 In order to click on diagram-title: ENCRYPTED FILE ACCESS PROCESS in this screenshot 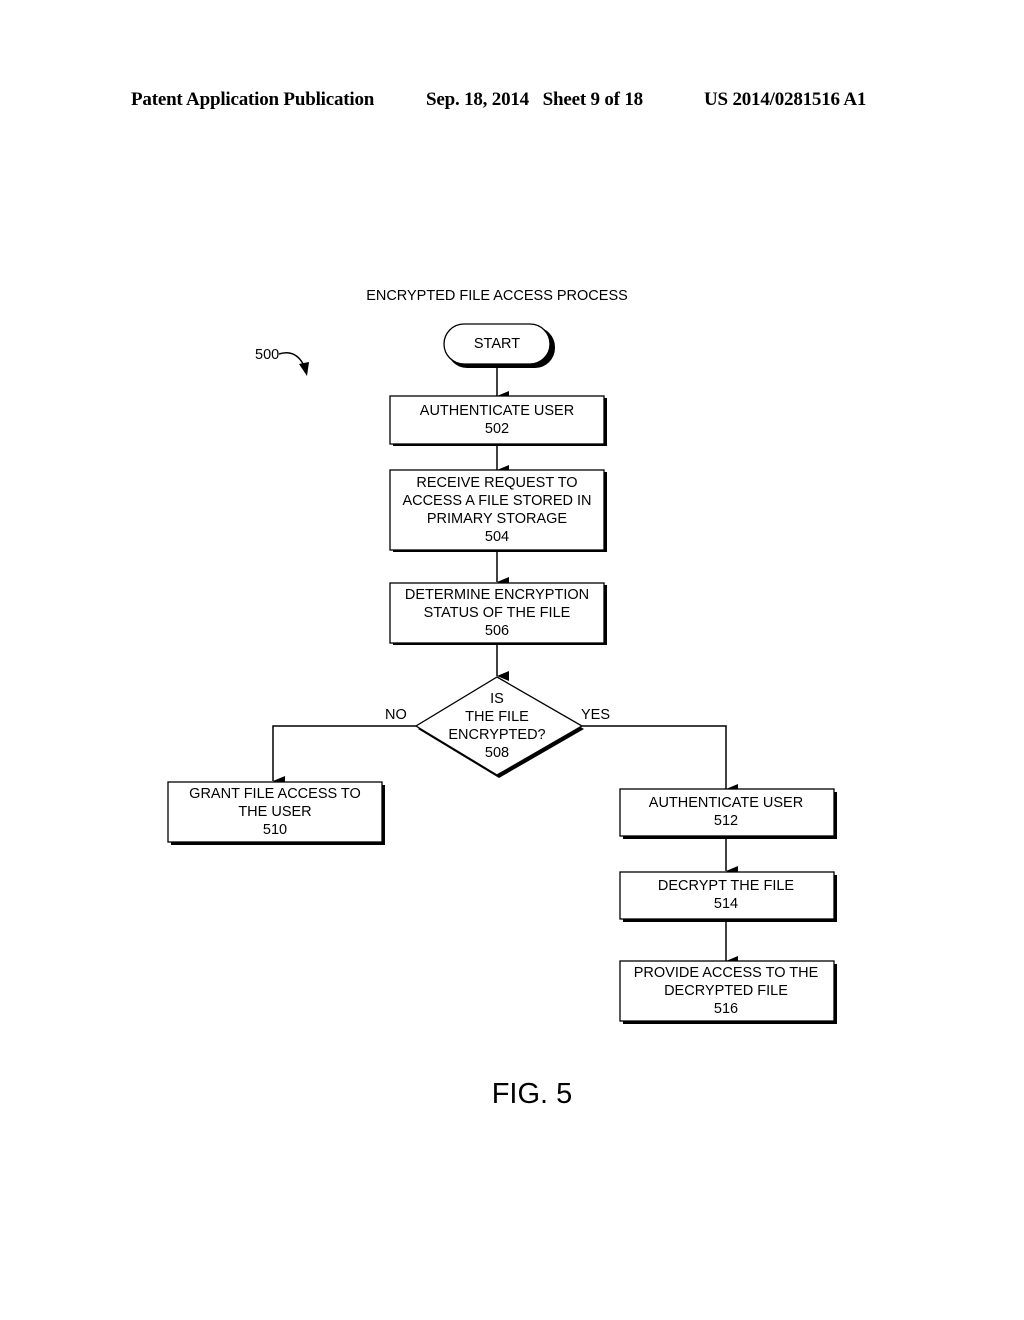, I will do `click(497, 296)`.